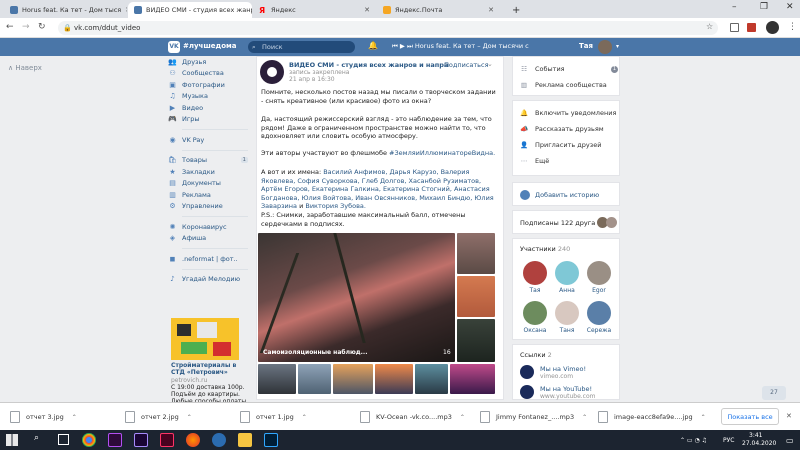 This screenshot has width=800, height=450. I want to click on member-name: Анна, so click(567, 290).